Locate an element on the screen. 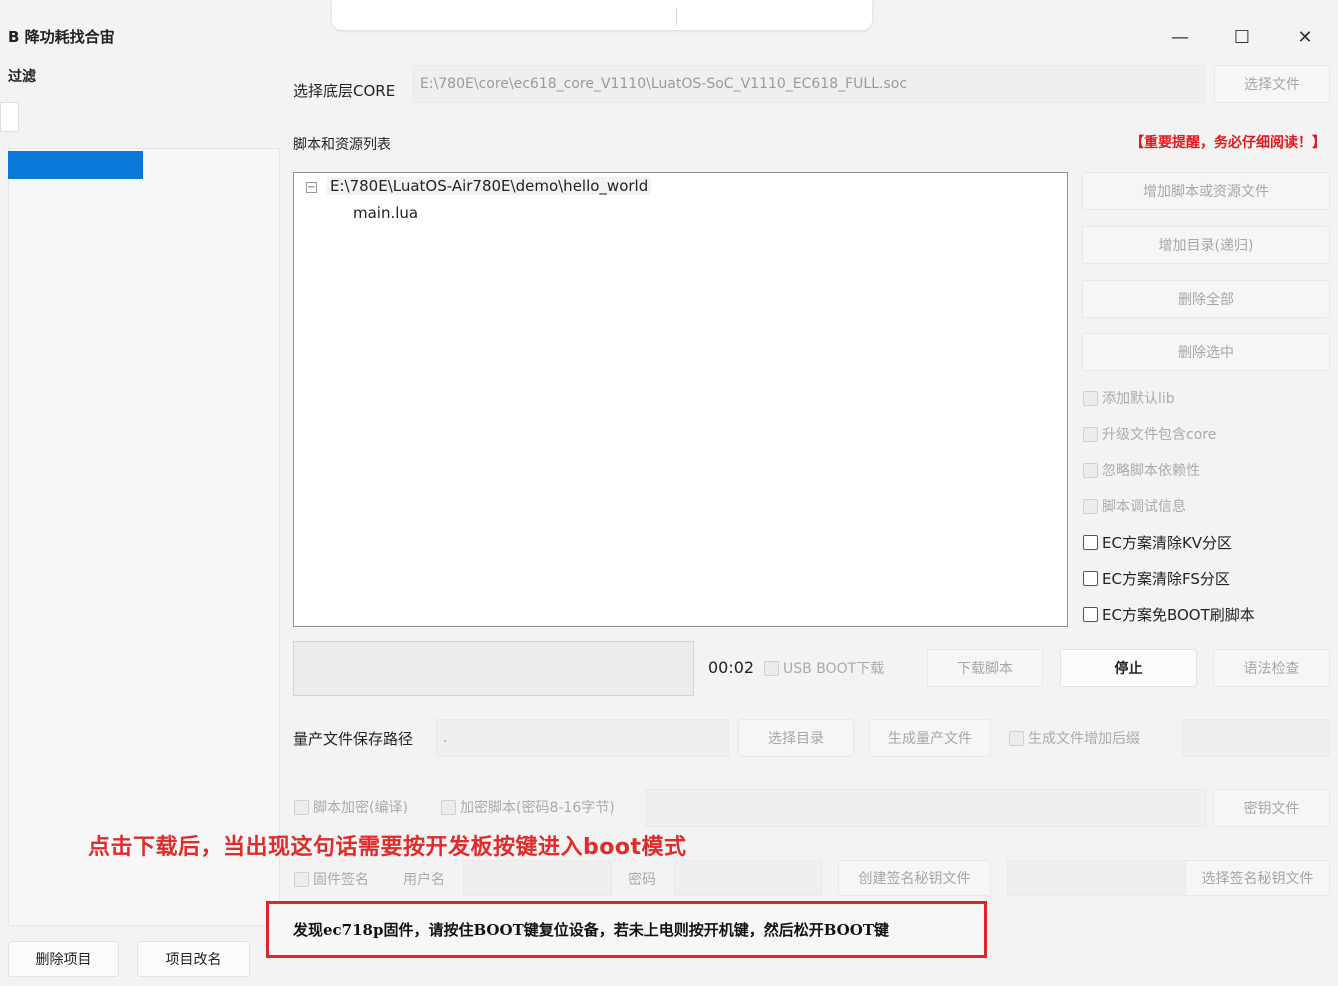  encrypt-compile-checkbox: 脚本加密(编译) is located at coordinates (351, 807).